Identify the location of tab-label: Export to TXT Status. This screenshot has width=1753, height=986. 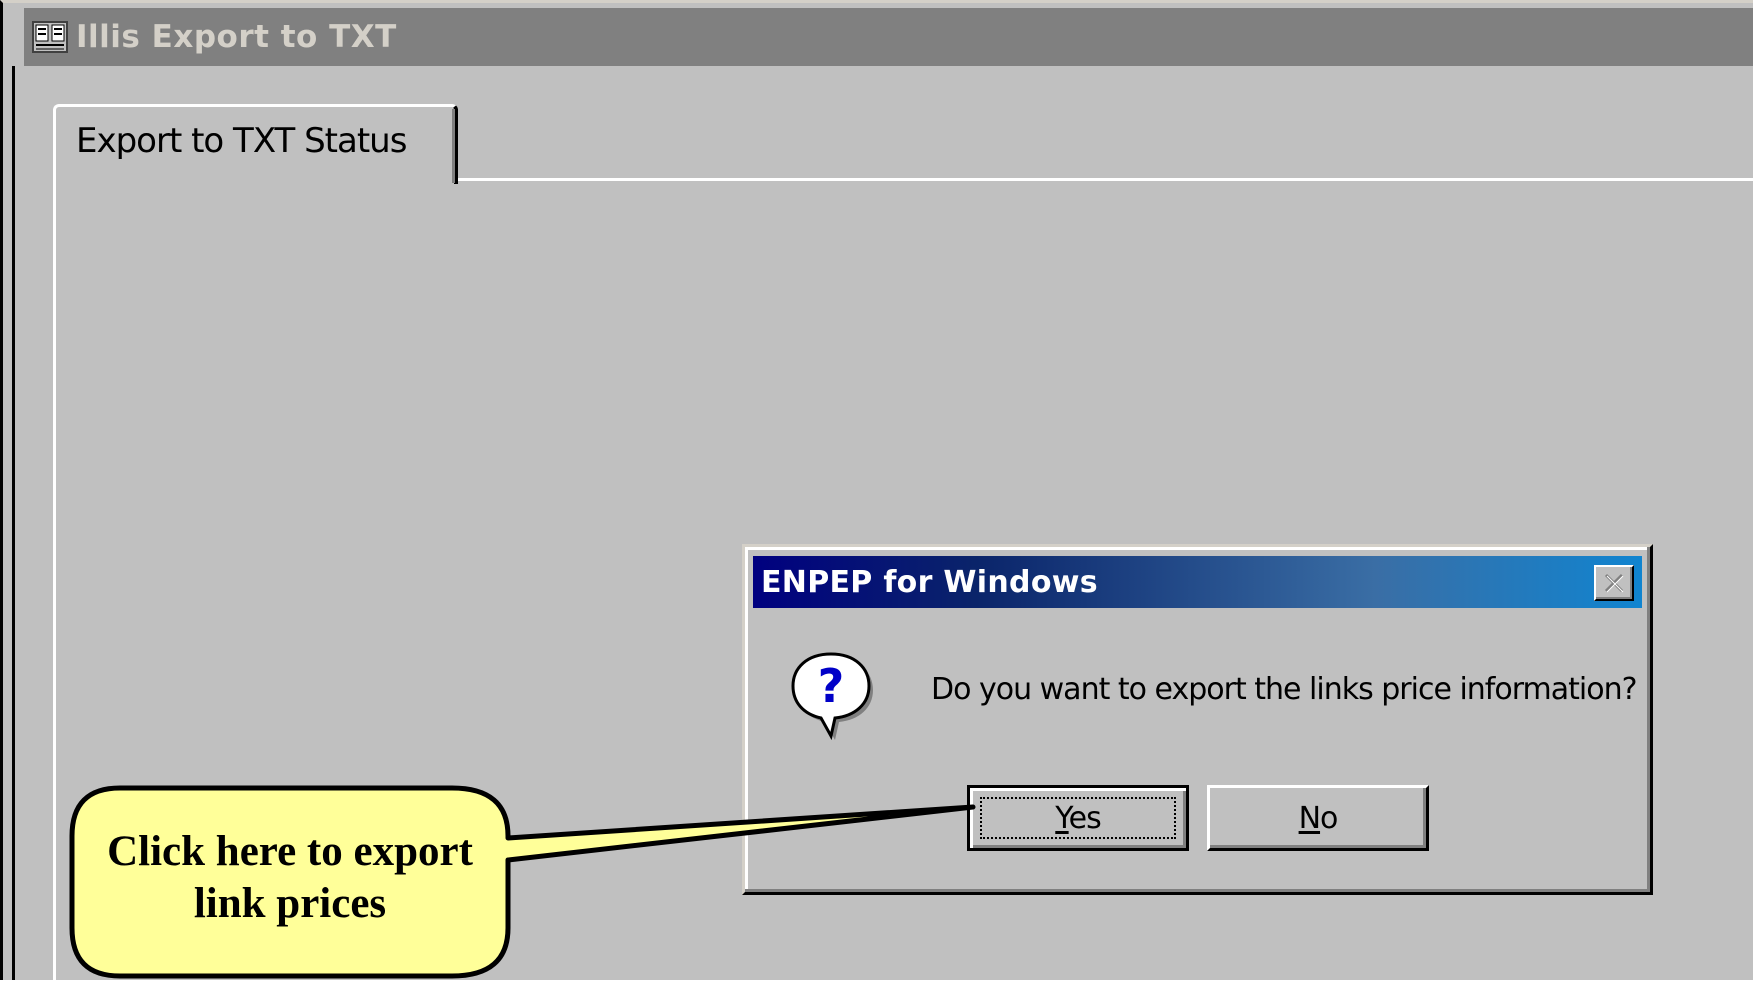
(241, 141).